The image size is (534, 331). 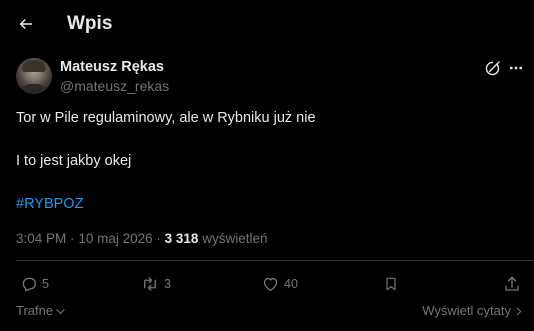 What do you see at coordinates (114, 86) in the screenshot?
I see `author-handle: @mateusz_rekas` at bounding box center [114, 86].